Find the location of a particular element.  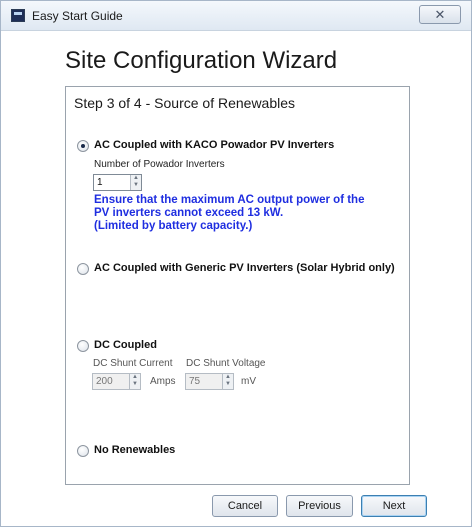

dc-current-input: 200 ▲ ▼ is located at coordinates (116, 381).